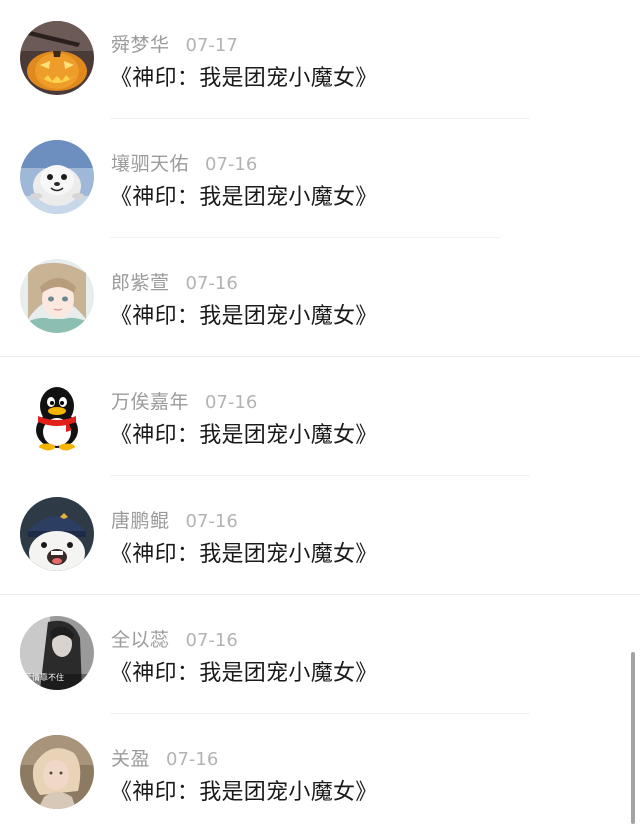 The image size is (640, 835). I want to click on comment-item: 万俟嘉年 07-16 《神印：我是团宠小魔女》, so click(320, 416).